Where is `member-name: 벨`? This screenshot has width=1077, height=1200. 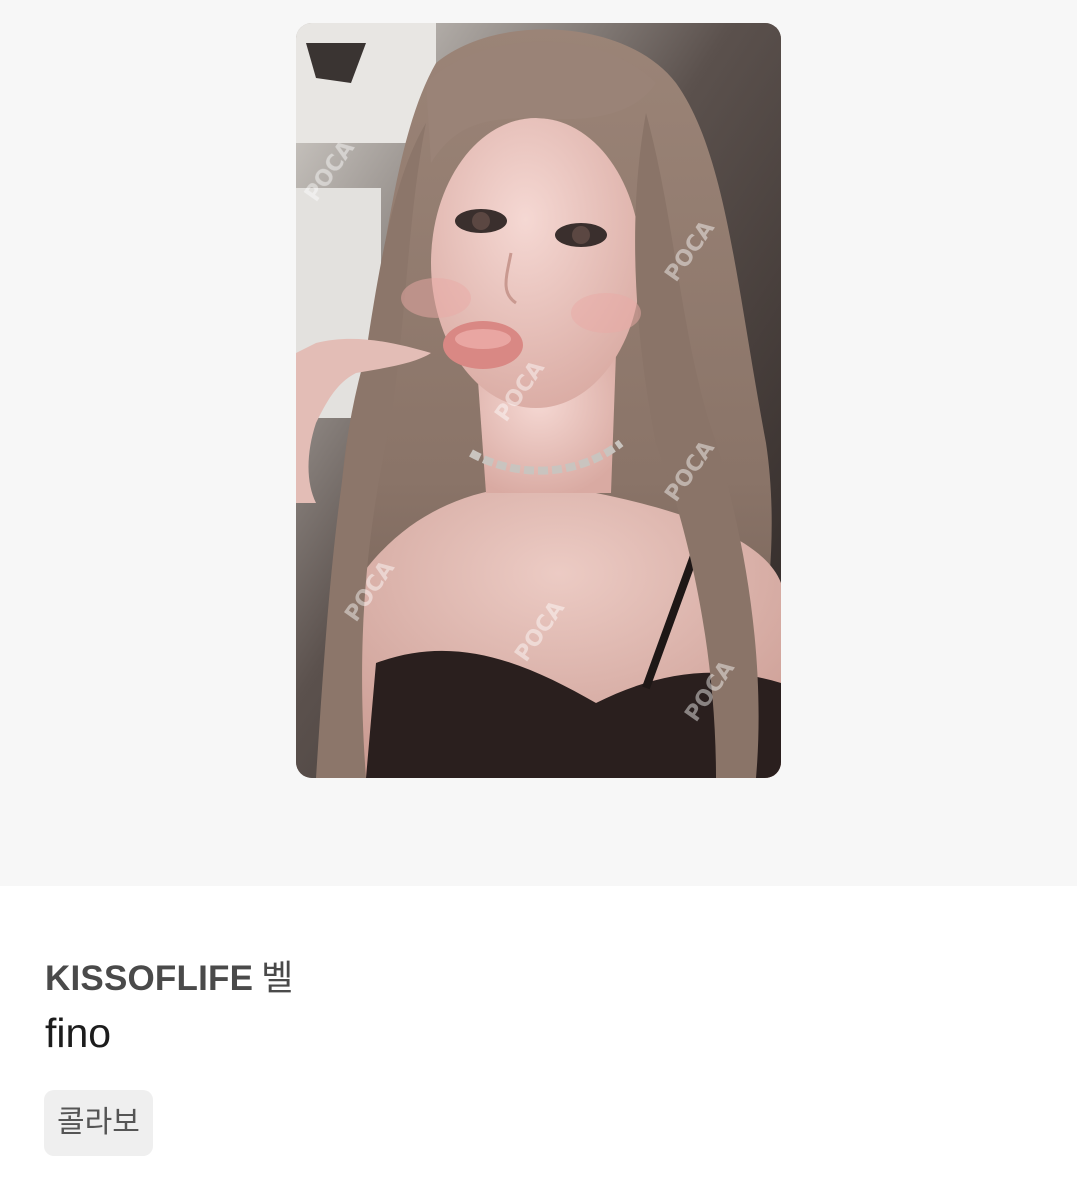
member-name: 벨 is located at coordinates (277, 978).